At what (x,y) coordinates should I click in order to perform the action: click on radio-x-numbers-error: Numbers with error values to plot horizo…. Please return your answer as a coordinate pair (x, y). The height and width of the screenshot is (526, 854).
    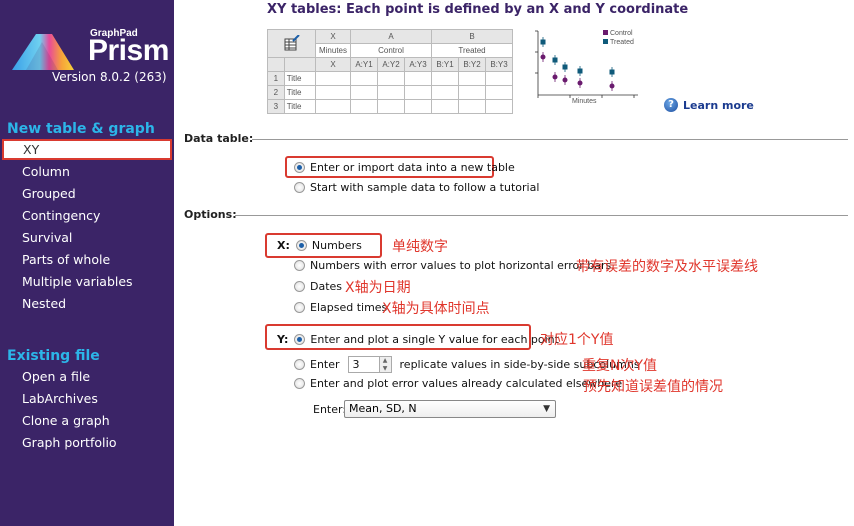
    Looking at the image, I should click on (452, 265).